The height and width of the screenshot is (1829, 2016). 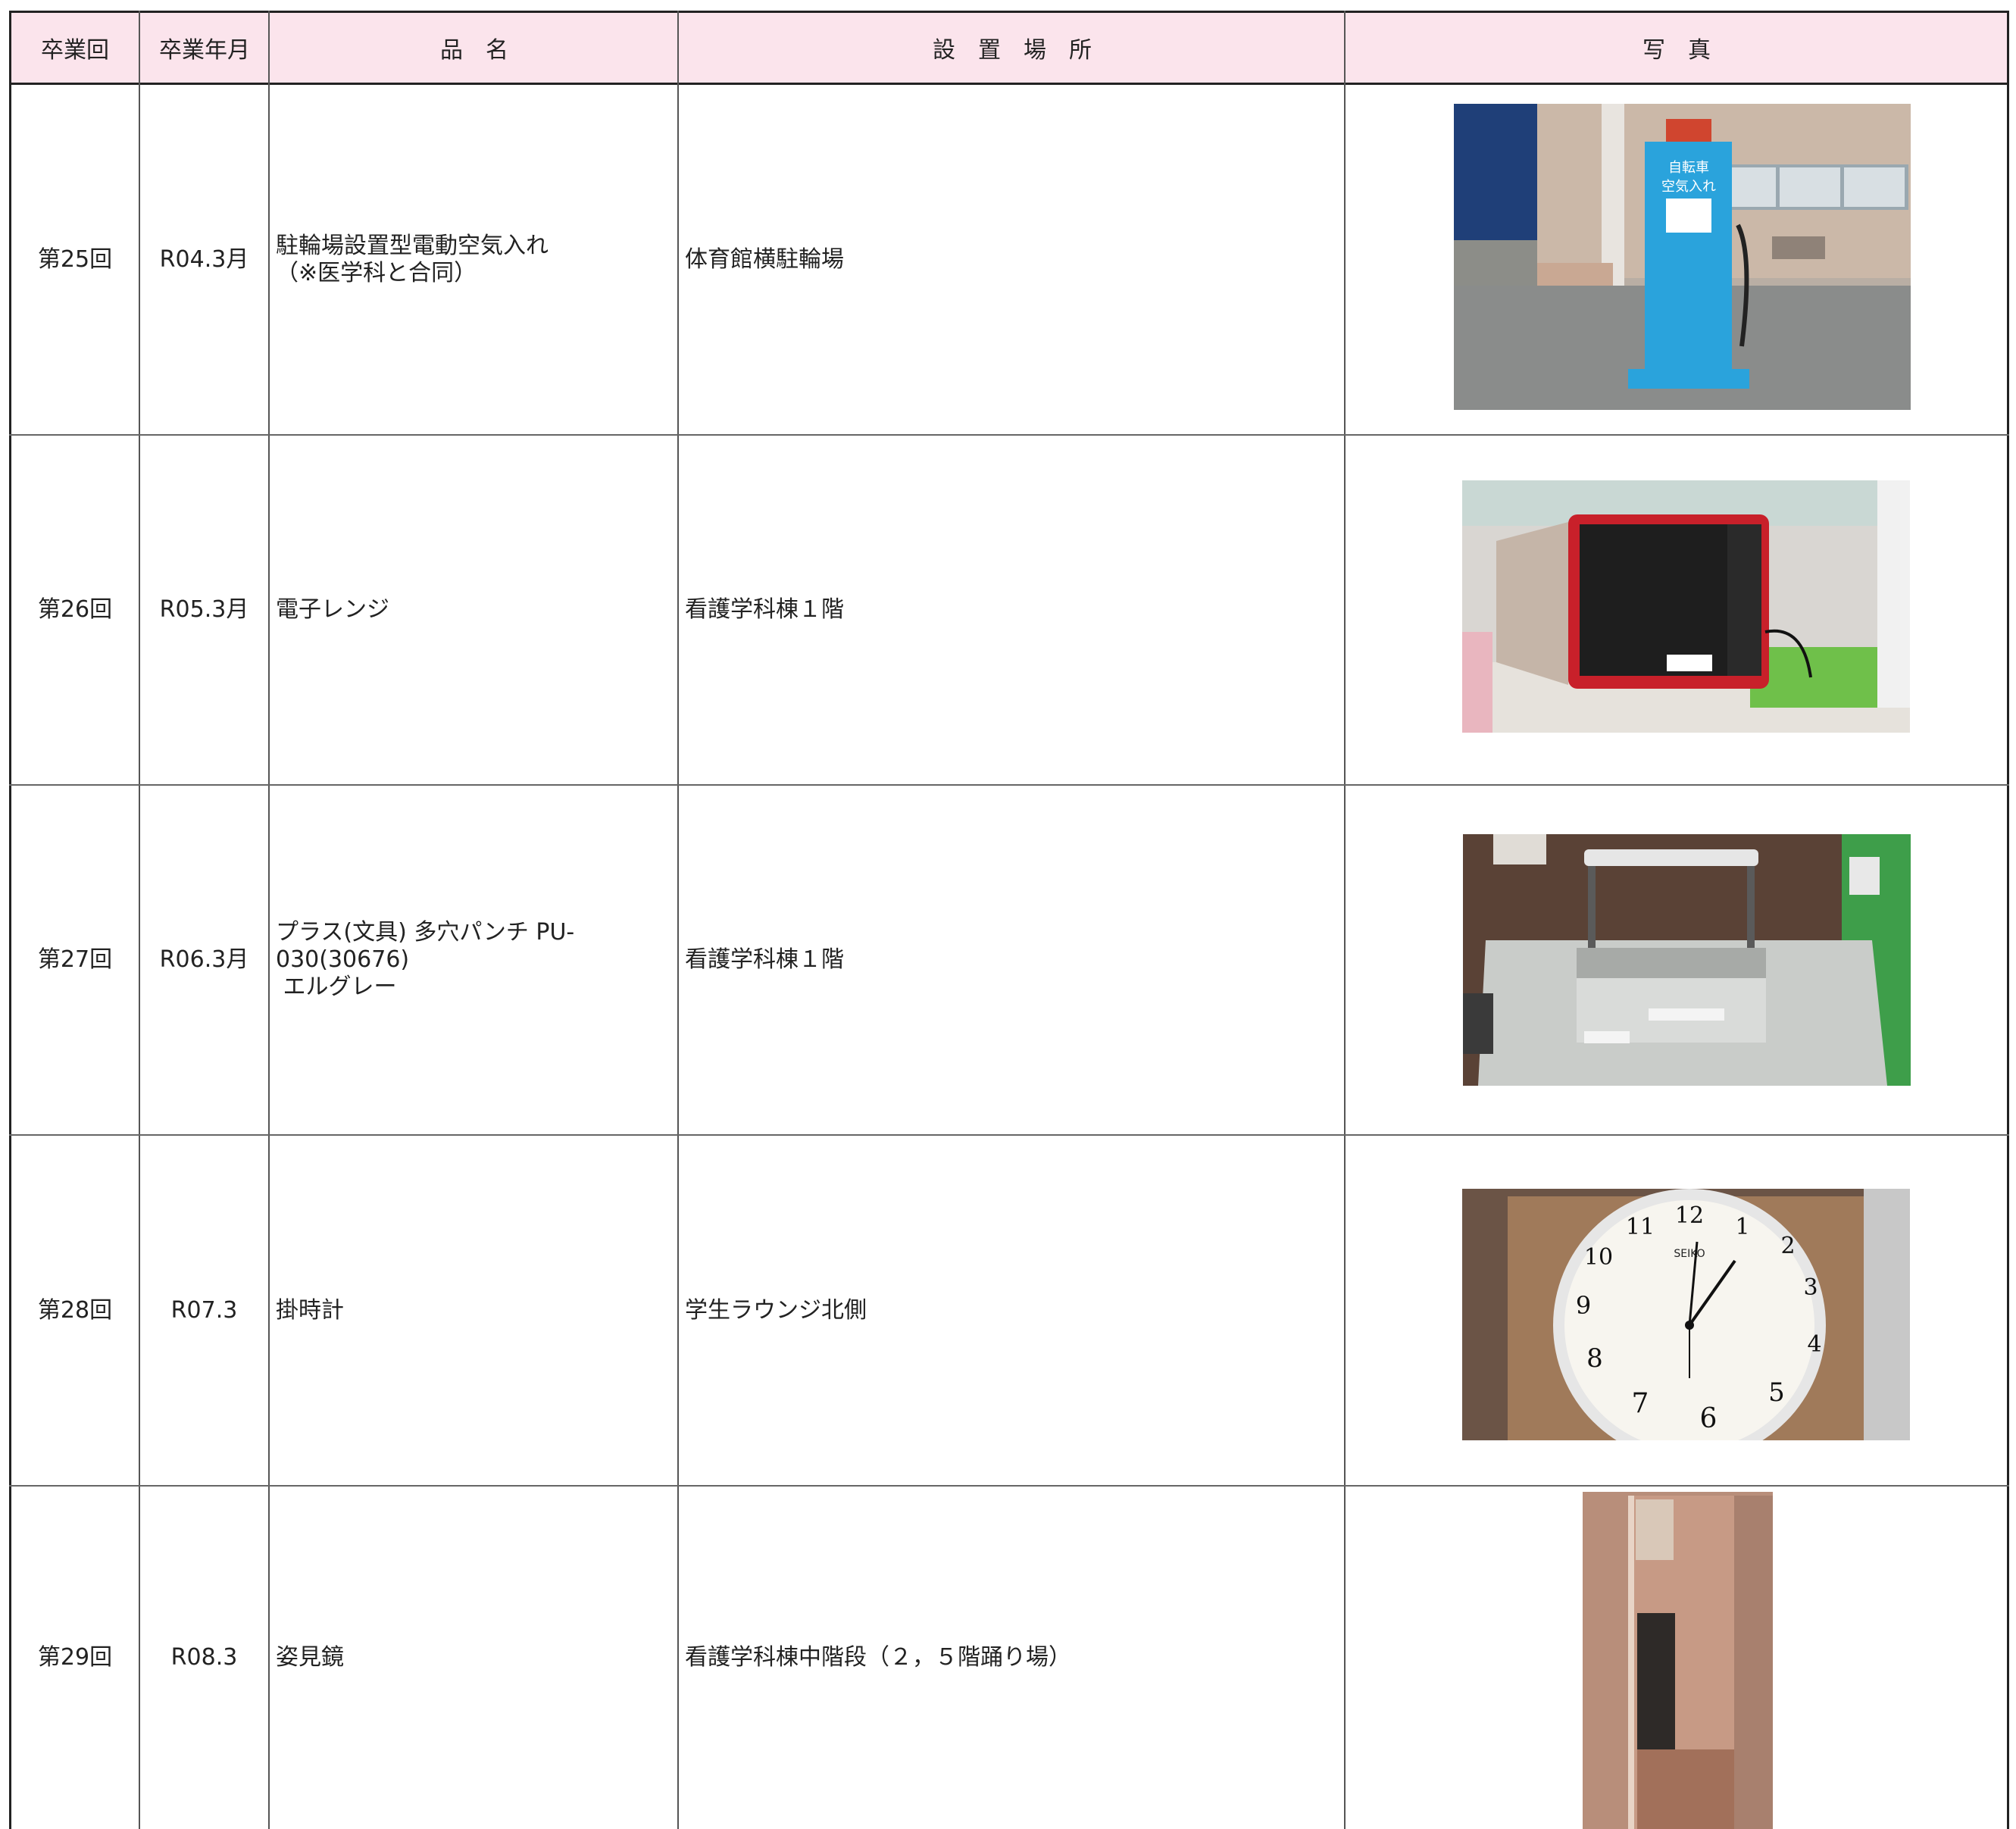 I want to click on table-row-place: 看護学科棟中階段（２，５階踊り場）, so click(x=878, y=1657).